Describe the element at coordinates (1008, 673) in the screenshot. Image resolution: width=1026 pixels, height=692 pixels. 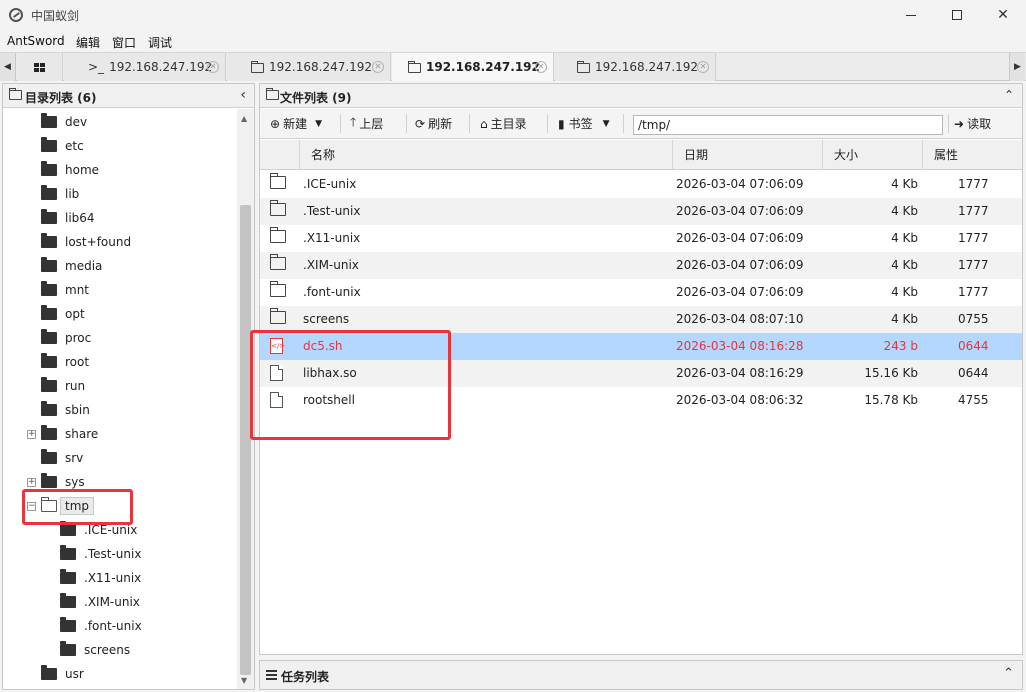
I see `expand-up-icon: ⌃` at that location.